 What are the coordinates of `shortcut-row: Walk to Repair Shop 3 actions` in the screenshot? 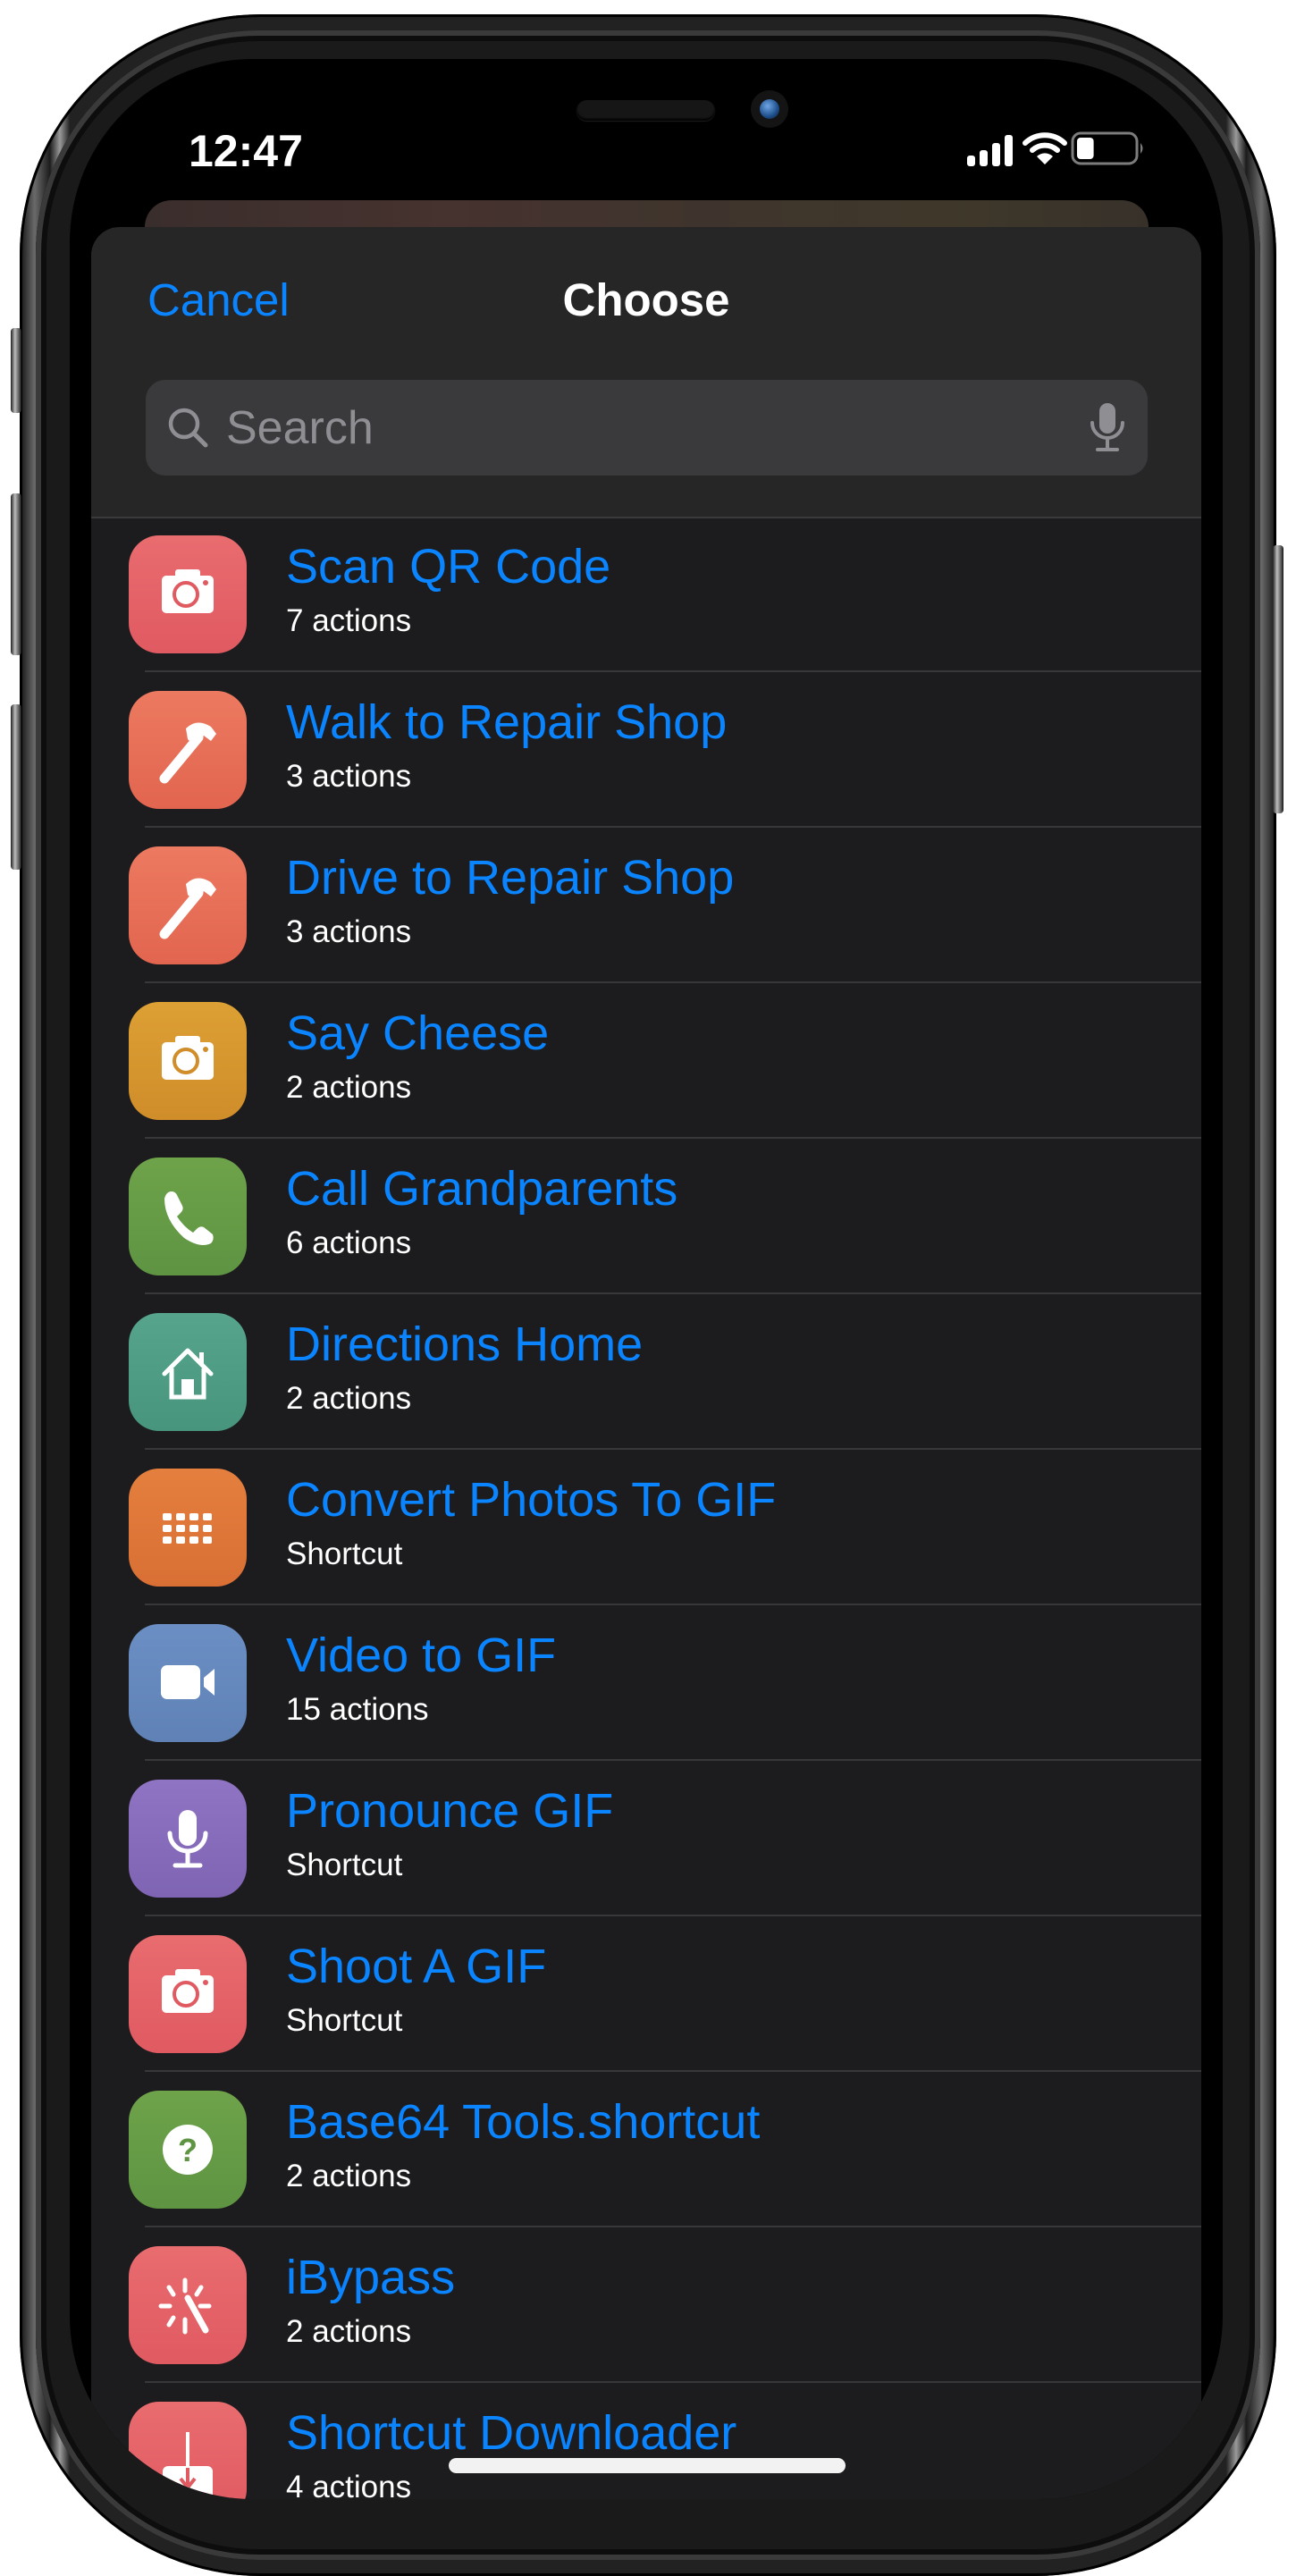 It's located at (646, 750).